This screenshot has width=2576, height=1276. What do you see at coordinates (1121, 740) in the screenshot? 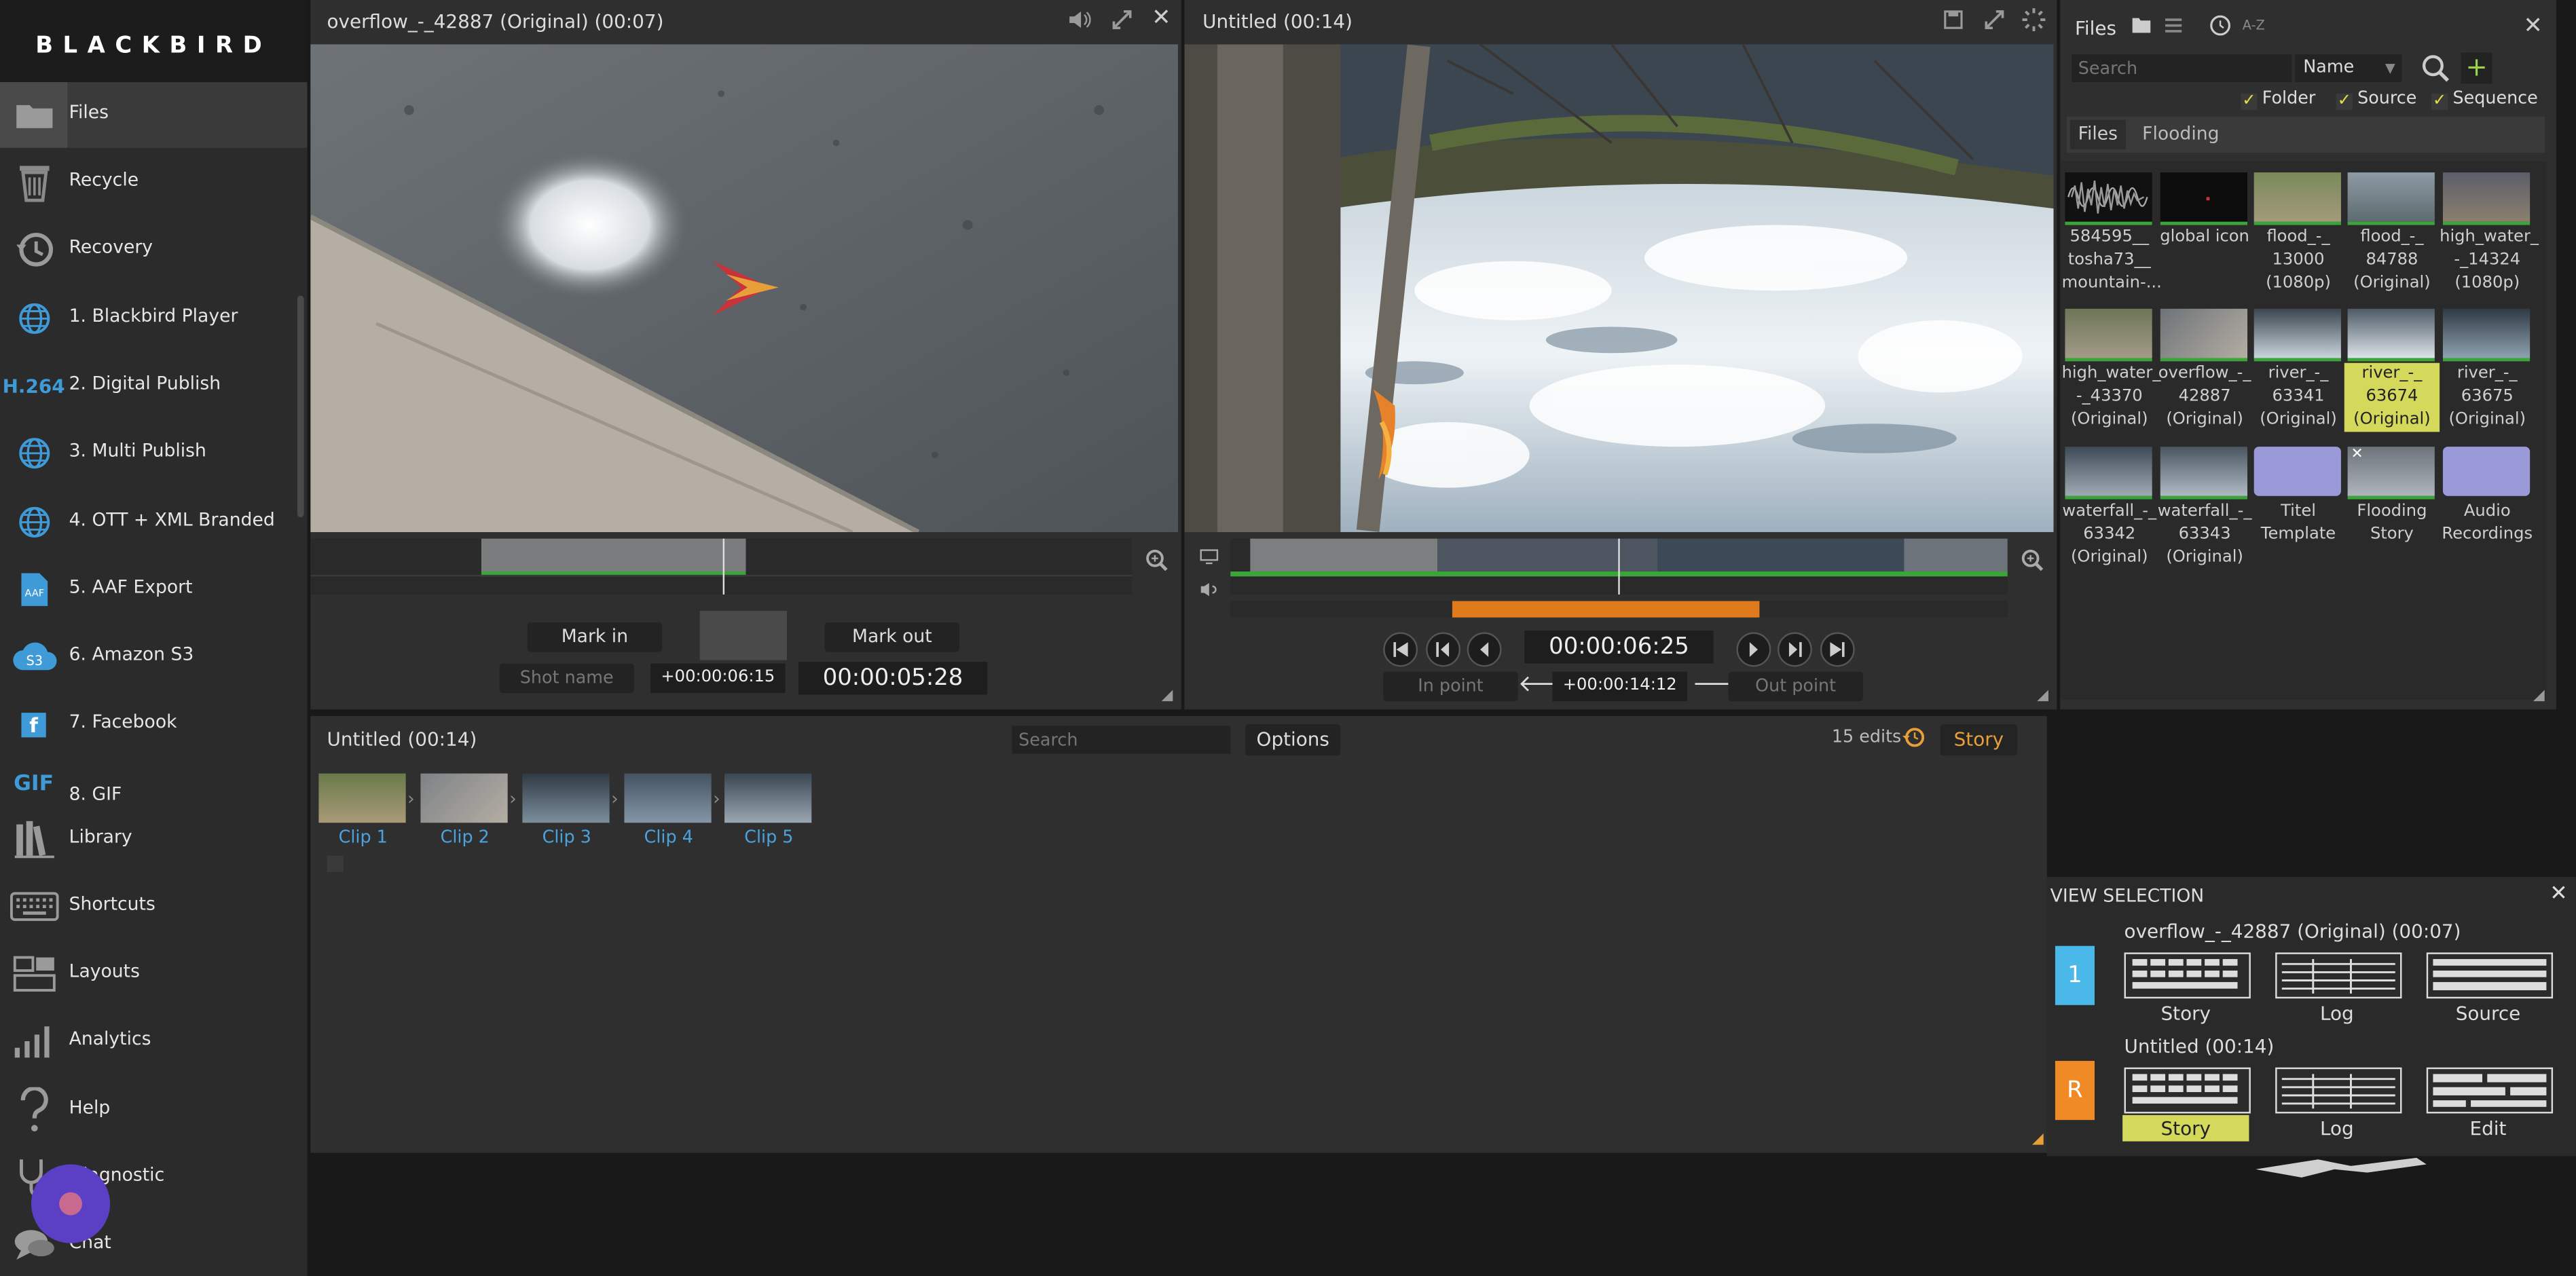
I see `storyboard-search-input` at bounding box center [1121, 740].